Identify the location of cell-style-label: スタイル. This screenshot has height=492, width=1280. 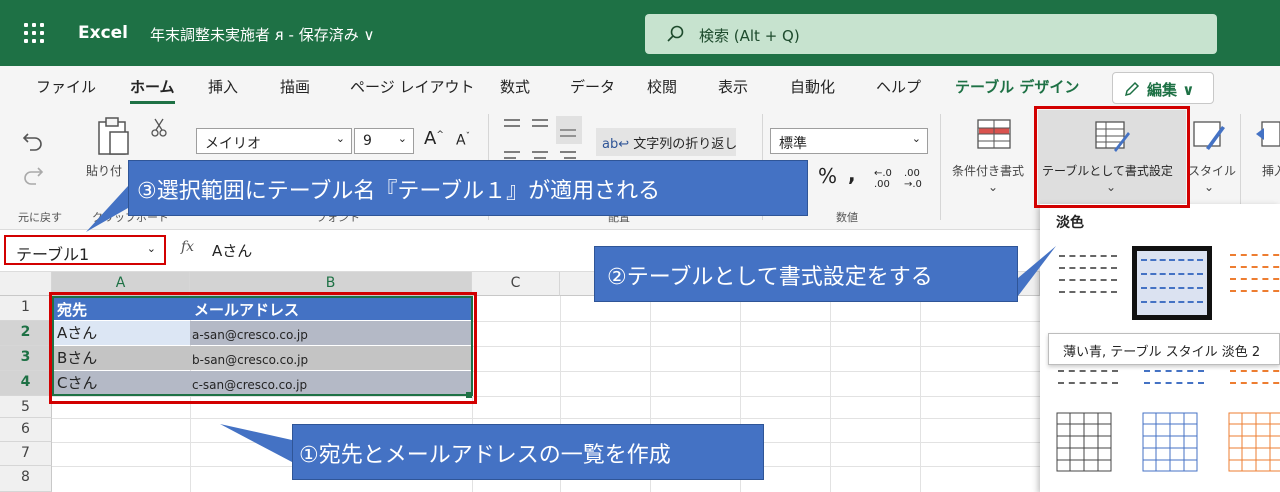
(1212, 170).